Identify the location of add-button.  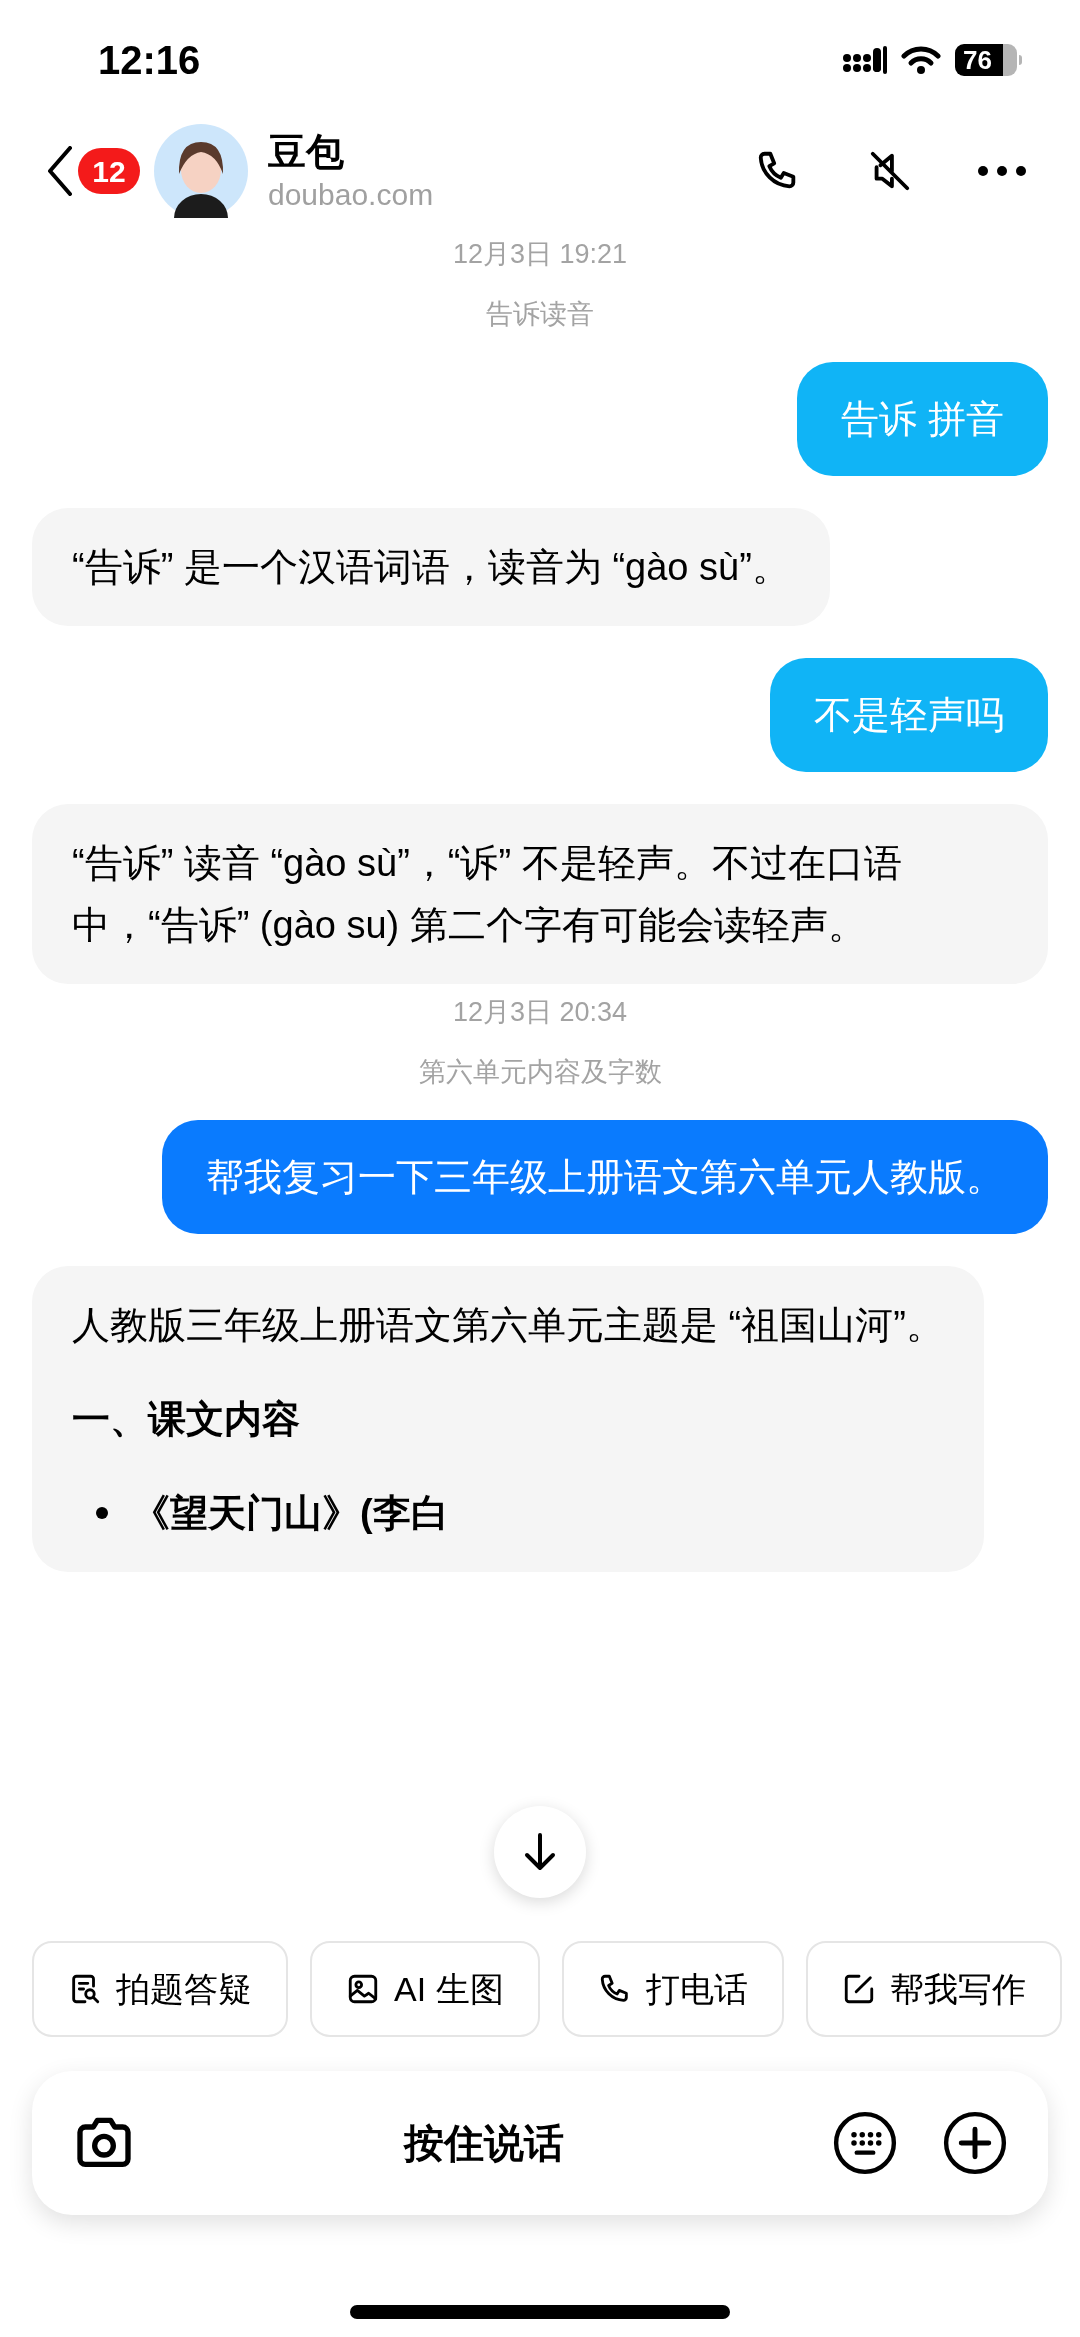
(975, 2143).